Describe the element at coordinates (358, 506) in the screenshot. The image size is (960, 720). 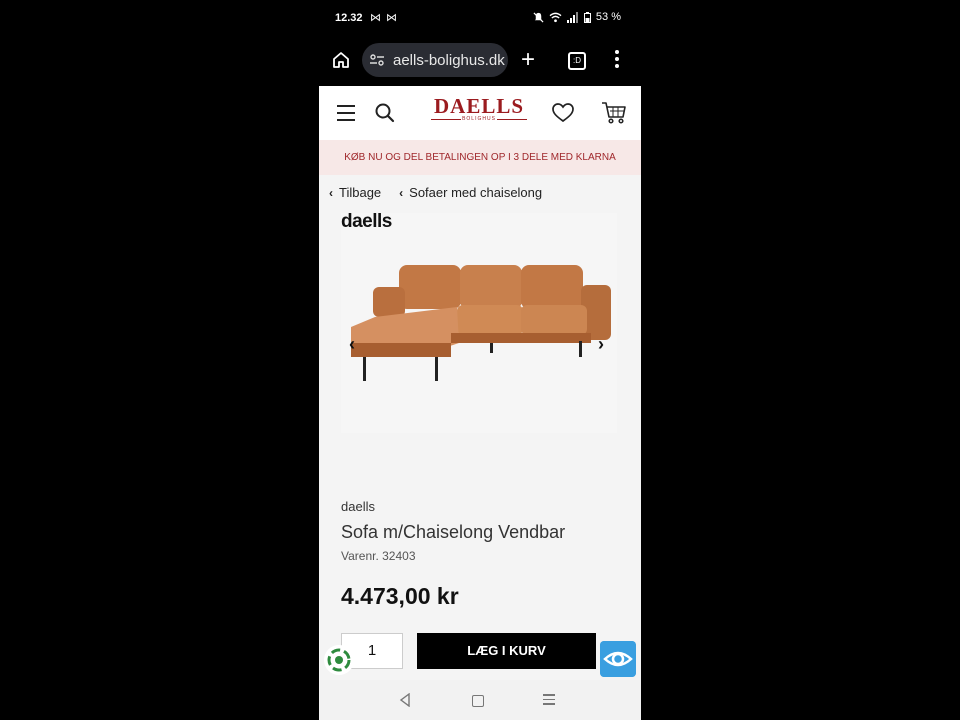
I see `product-brand: daells` at that location.